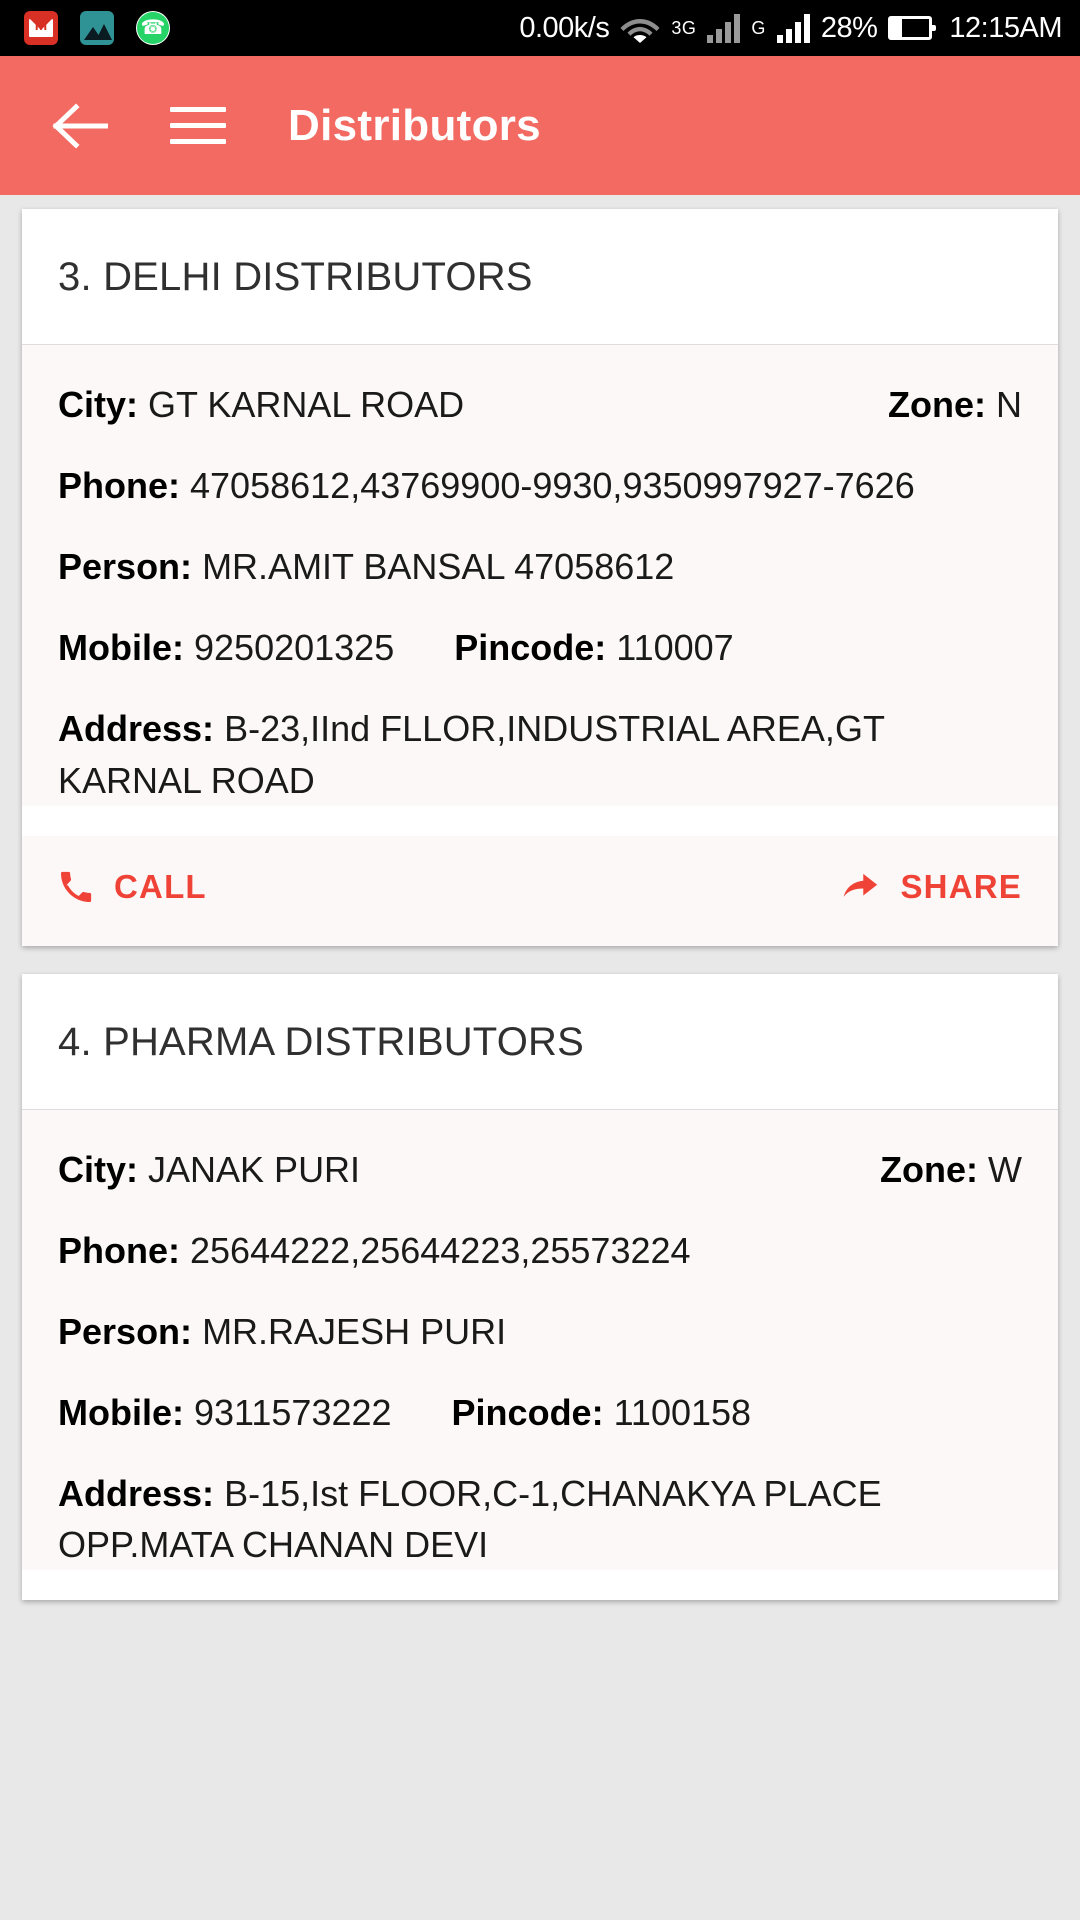 The image size is (1080, 1920). I want to click on card-actions: CALL SHARE, so click(540, 890).